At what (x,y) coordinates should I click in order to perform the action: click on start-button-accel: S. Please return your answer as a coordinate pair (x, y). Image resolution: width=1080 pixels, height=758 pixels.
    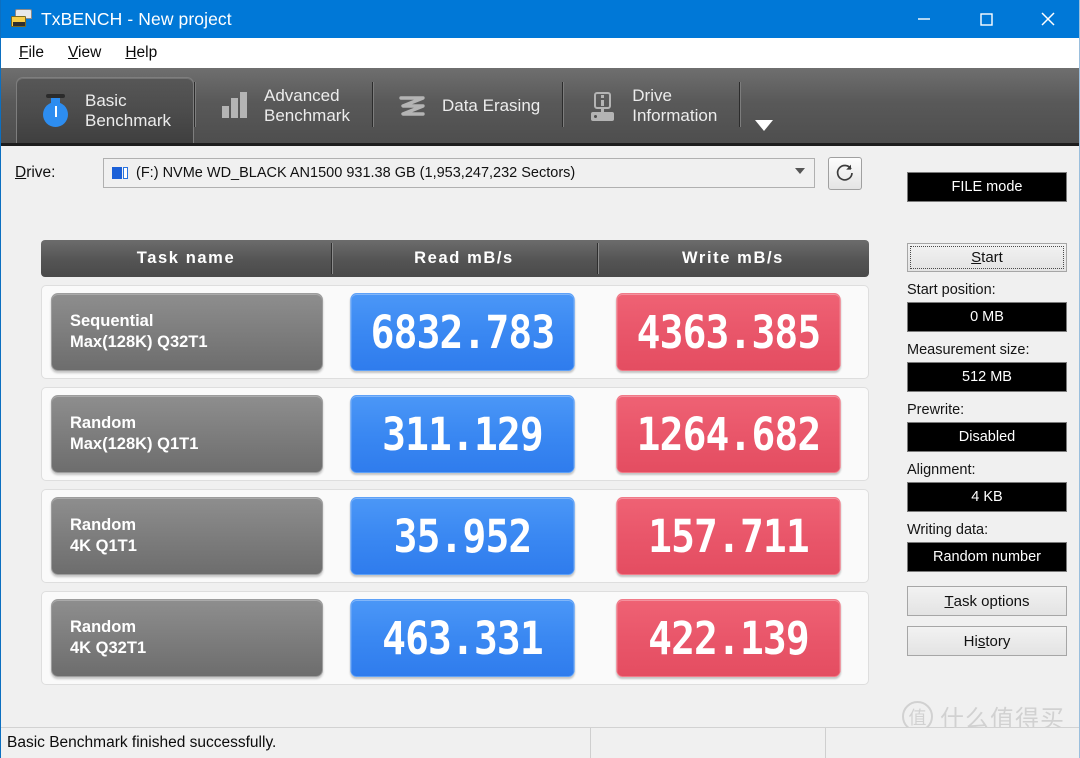
    Looking at the image, I should click on (976, 257).